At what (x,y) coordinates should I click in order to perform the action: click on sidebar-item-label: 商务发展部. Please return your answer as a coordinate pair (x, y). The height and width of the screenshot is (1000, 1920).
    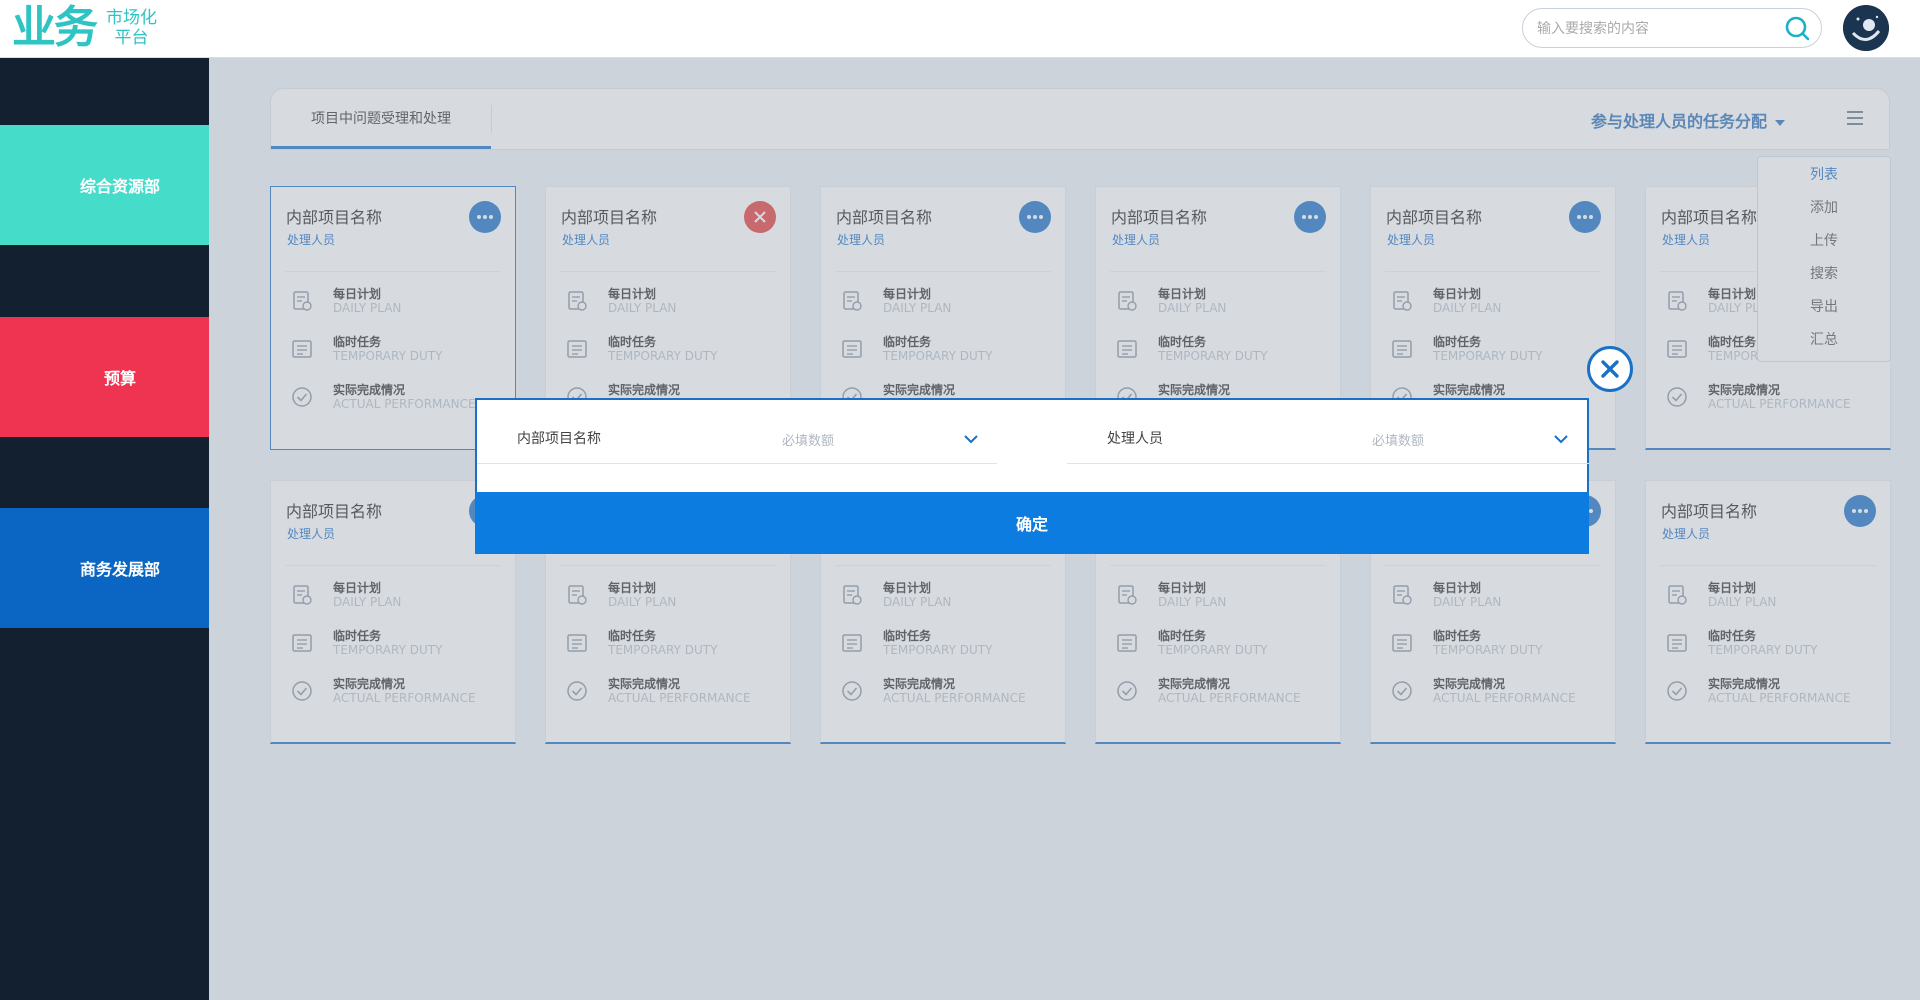
    Looking at the image, I should click on (119, 569).